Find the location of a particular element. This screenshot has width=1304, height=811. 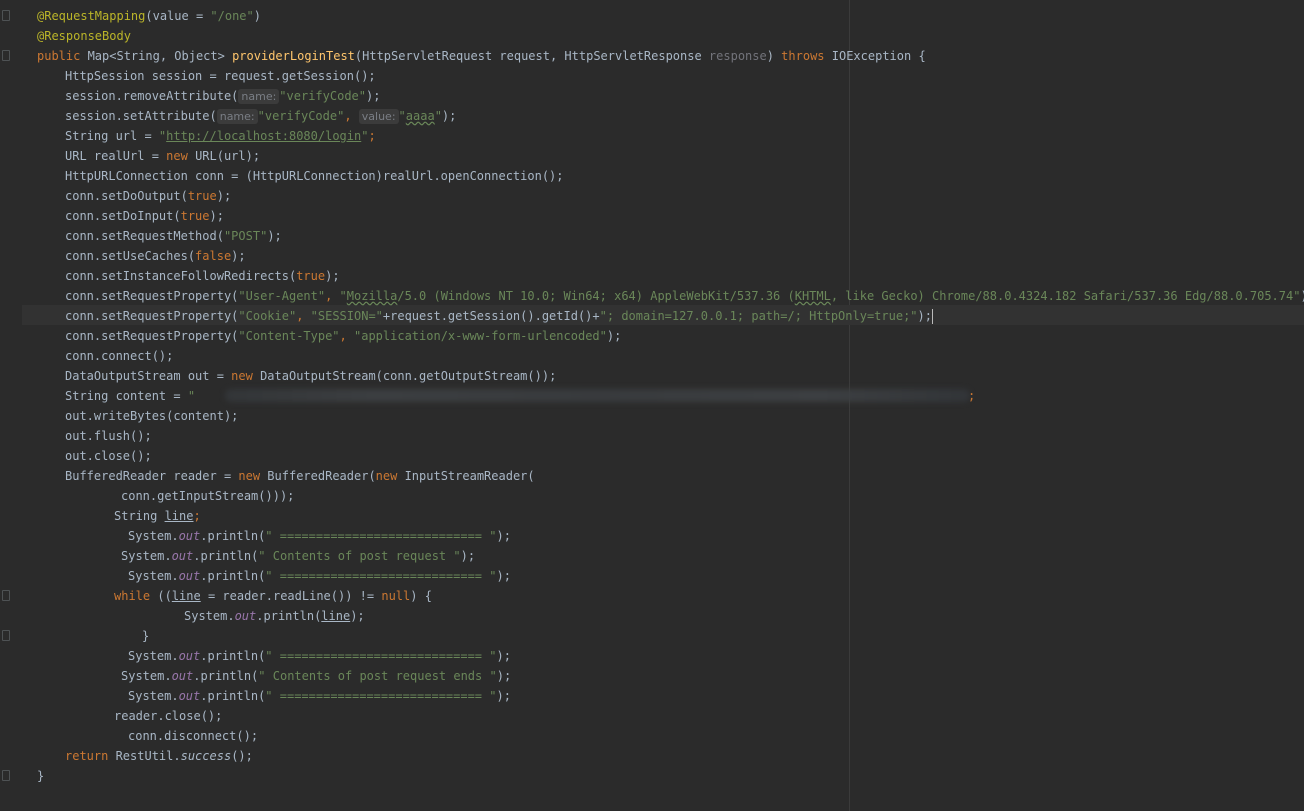

code-line: conn.setInstanceFollowRedirects(true); is located at coordinates (202, 276).